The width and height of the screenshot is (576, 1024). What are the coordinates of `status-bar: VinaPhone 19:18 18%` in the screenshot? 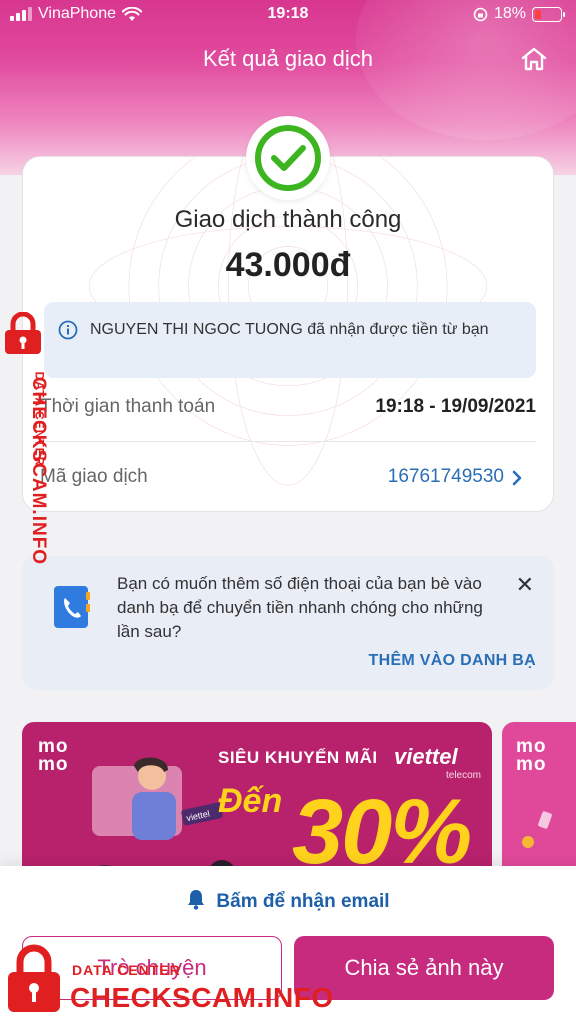 It's located at (288, 15).